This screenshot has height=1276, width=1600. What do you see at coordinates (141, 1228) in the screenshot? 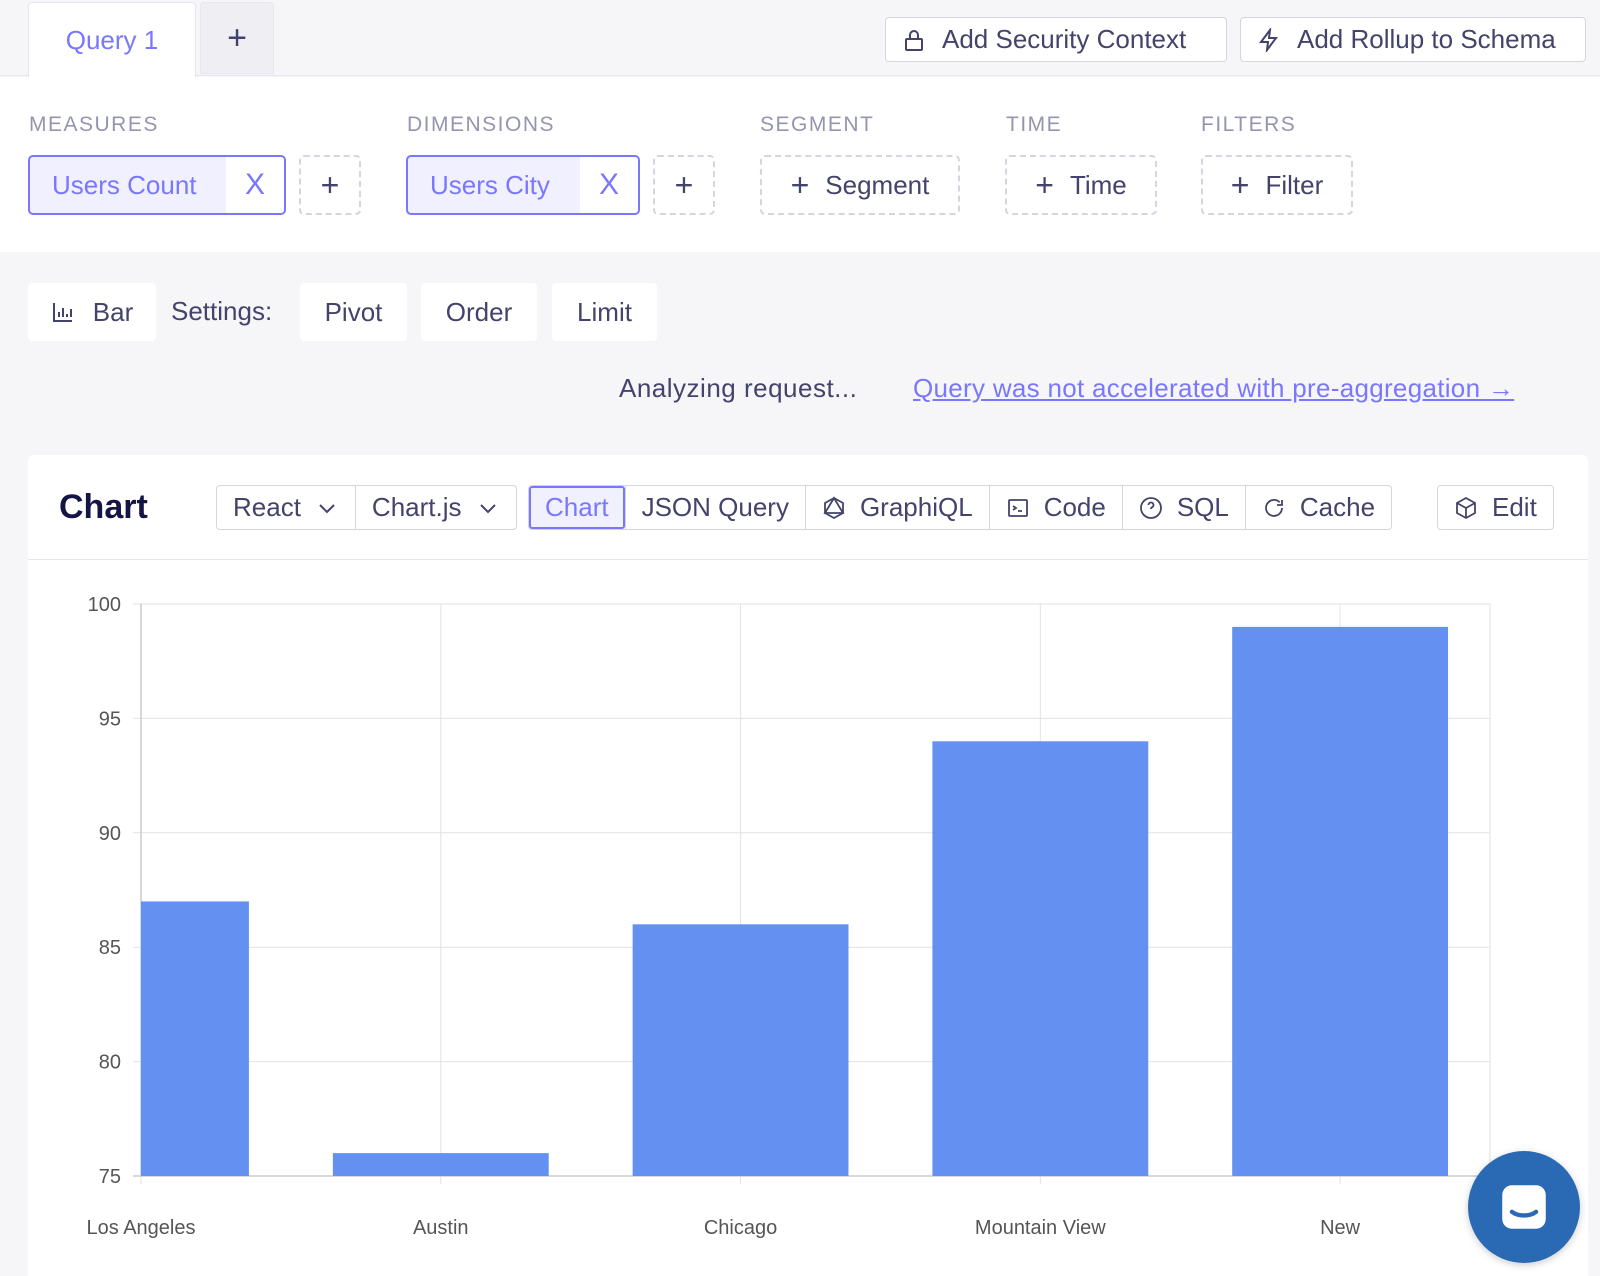
I see `x-tick-label: Los Angeles` at bounding box center [141, 1228].